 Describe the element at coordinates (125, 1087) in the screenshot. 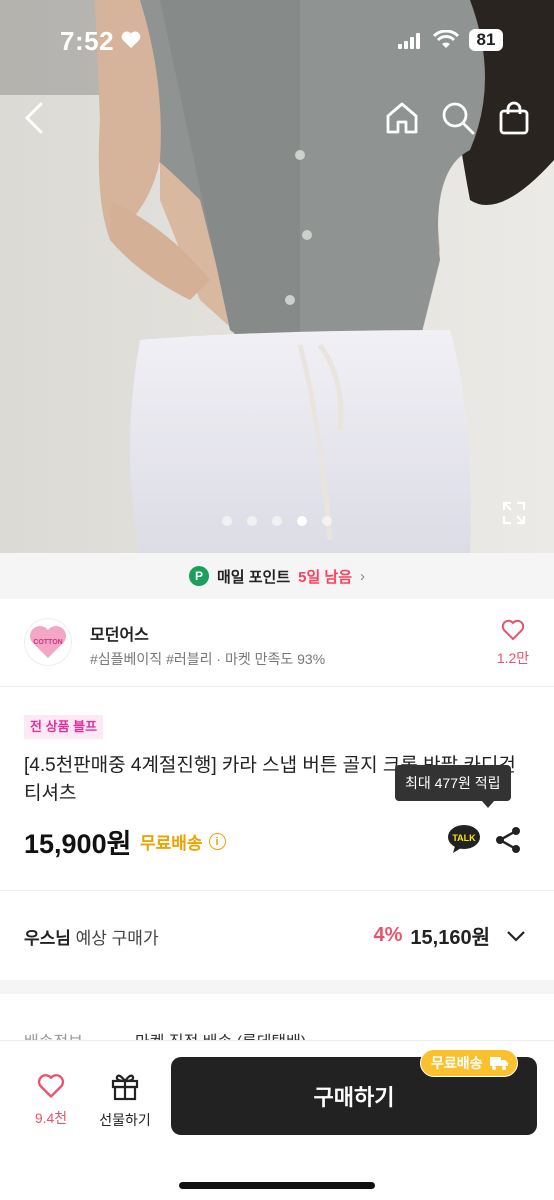

I see `gift-icon` at that location.